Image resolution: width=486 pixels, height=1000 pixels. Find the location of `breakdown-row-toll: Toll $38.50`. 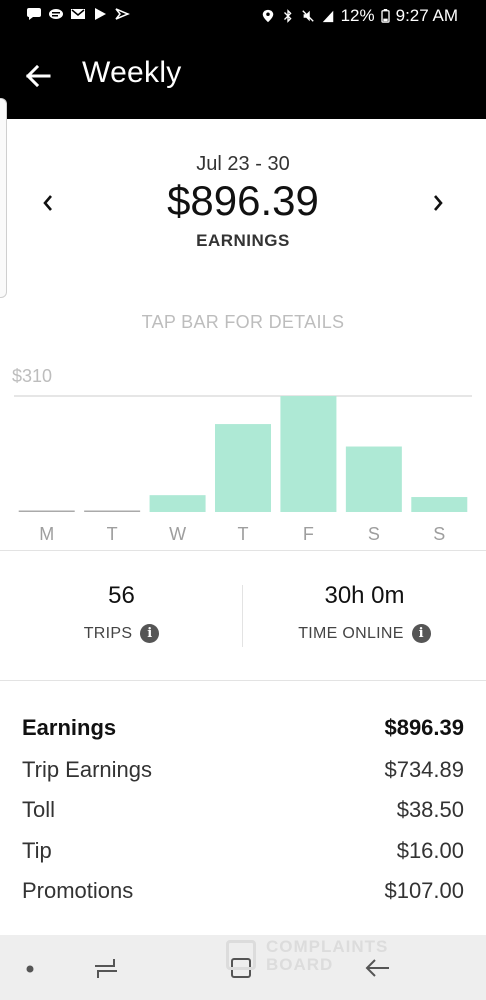

breakdown-row-toll: Toll $38.50 is located at coordinates (243, 810).